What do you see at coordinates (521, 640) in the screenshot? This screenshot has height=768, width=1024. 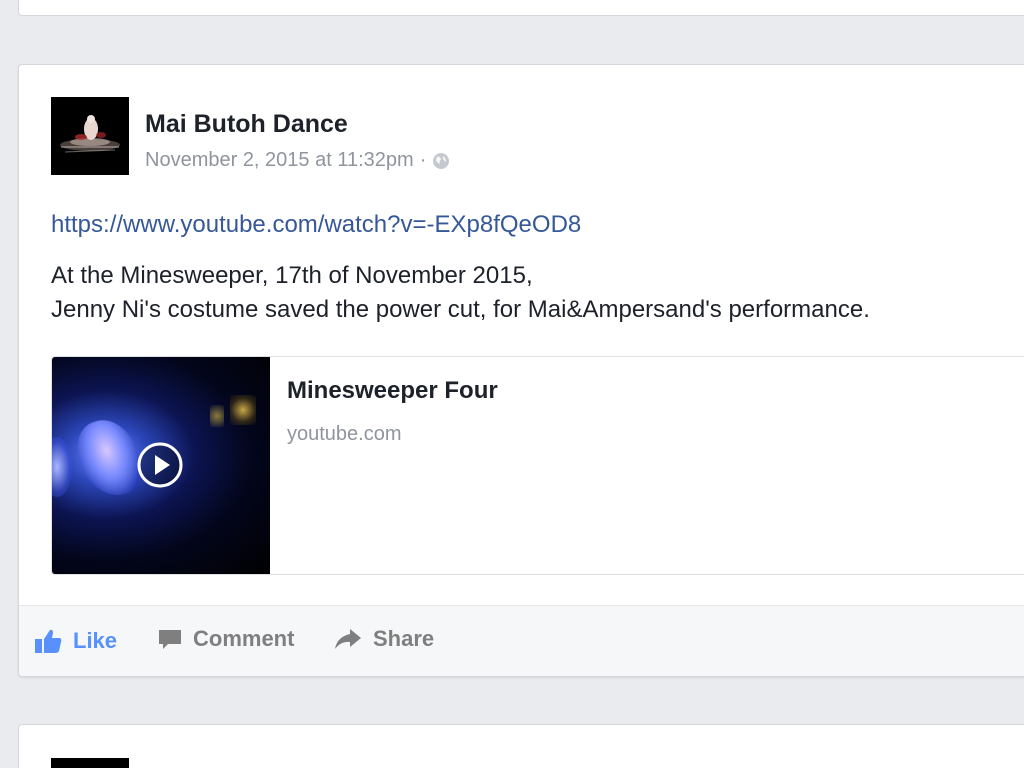 I see `post-actions-bar: Like Comment Share` at bounding box center [521, 640].